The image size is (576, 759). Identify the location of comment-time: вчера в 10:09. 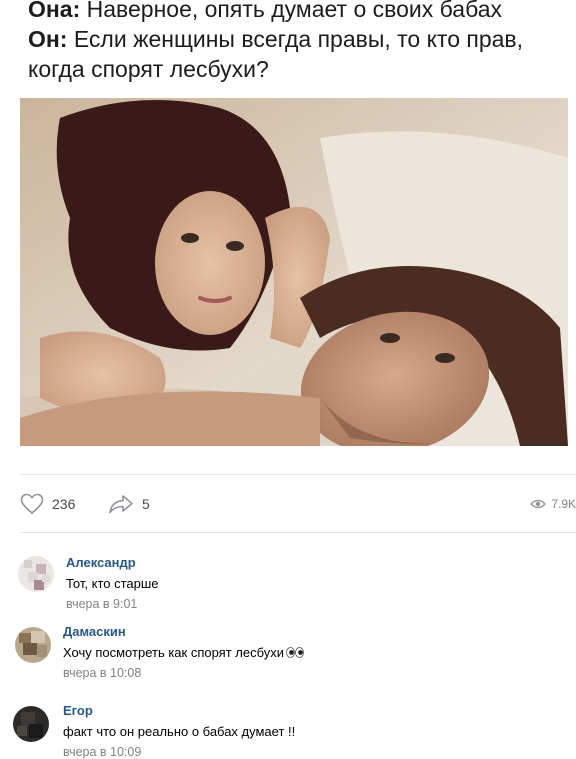
(102, 752).